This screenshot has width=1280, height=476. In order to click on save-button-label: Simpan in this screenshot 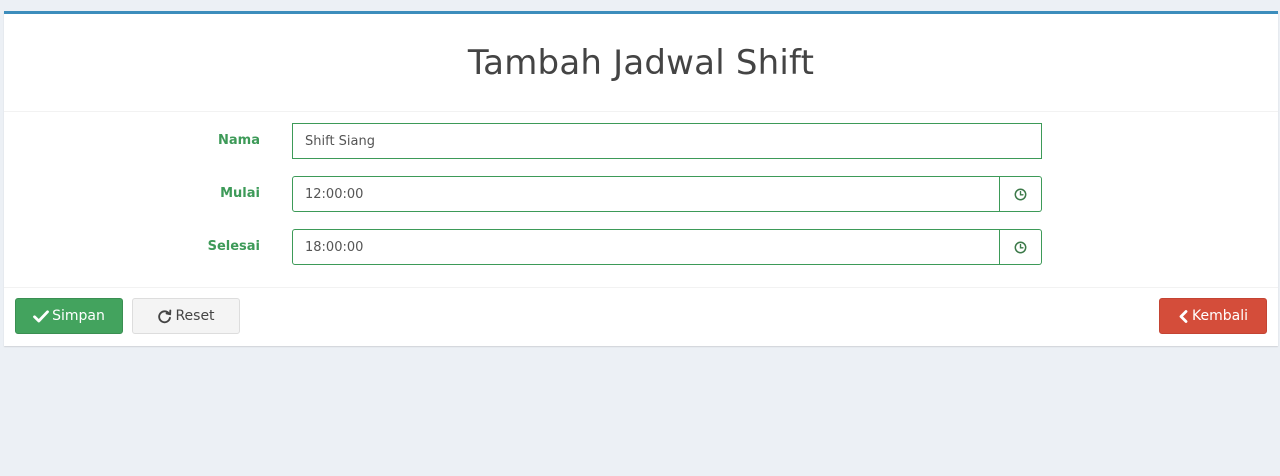, I will do `click(78, 316)`.